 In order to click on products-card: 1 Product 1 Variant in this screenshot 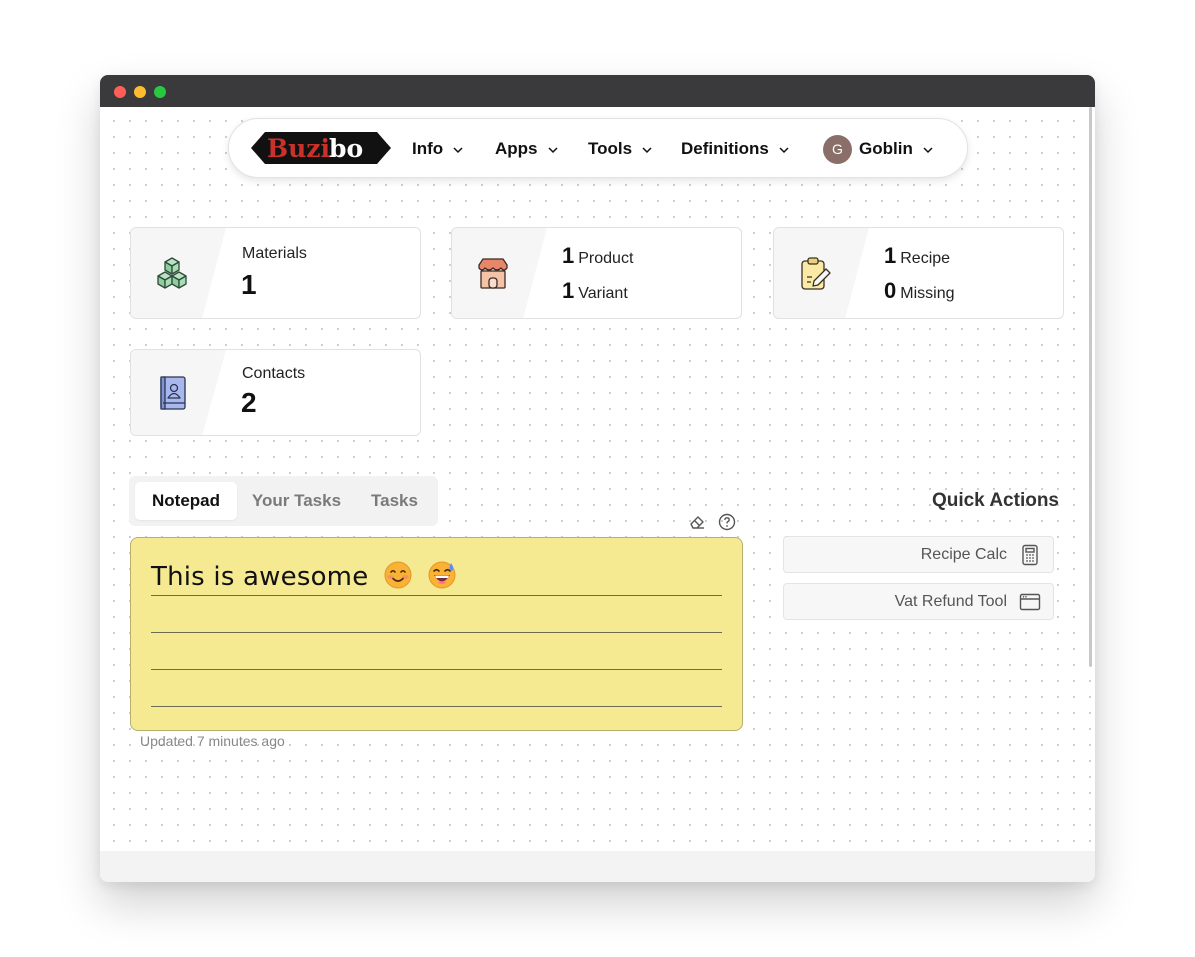, I will do `click(596, 273)`.